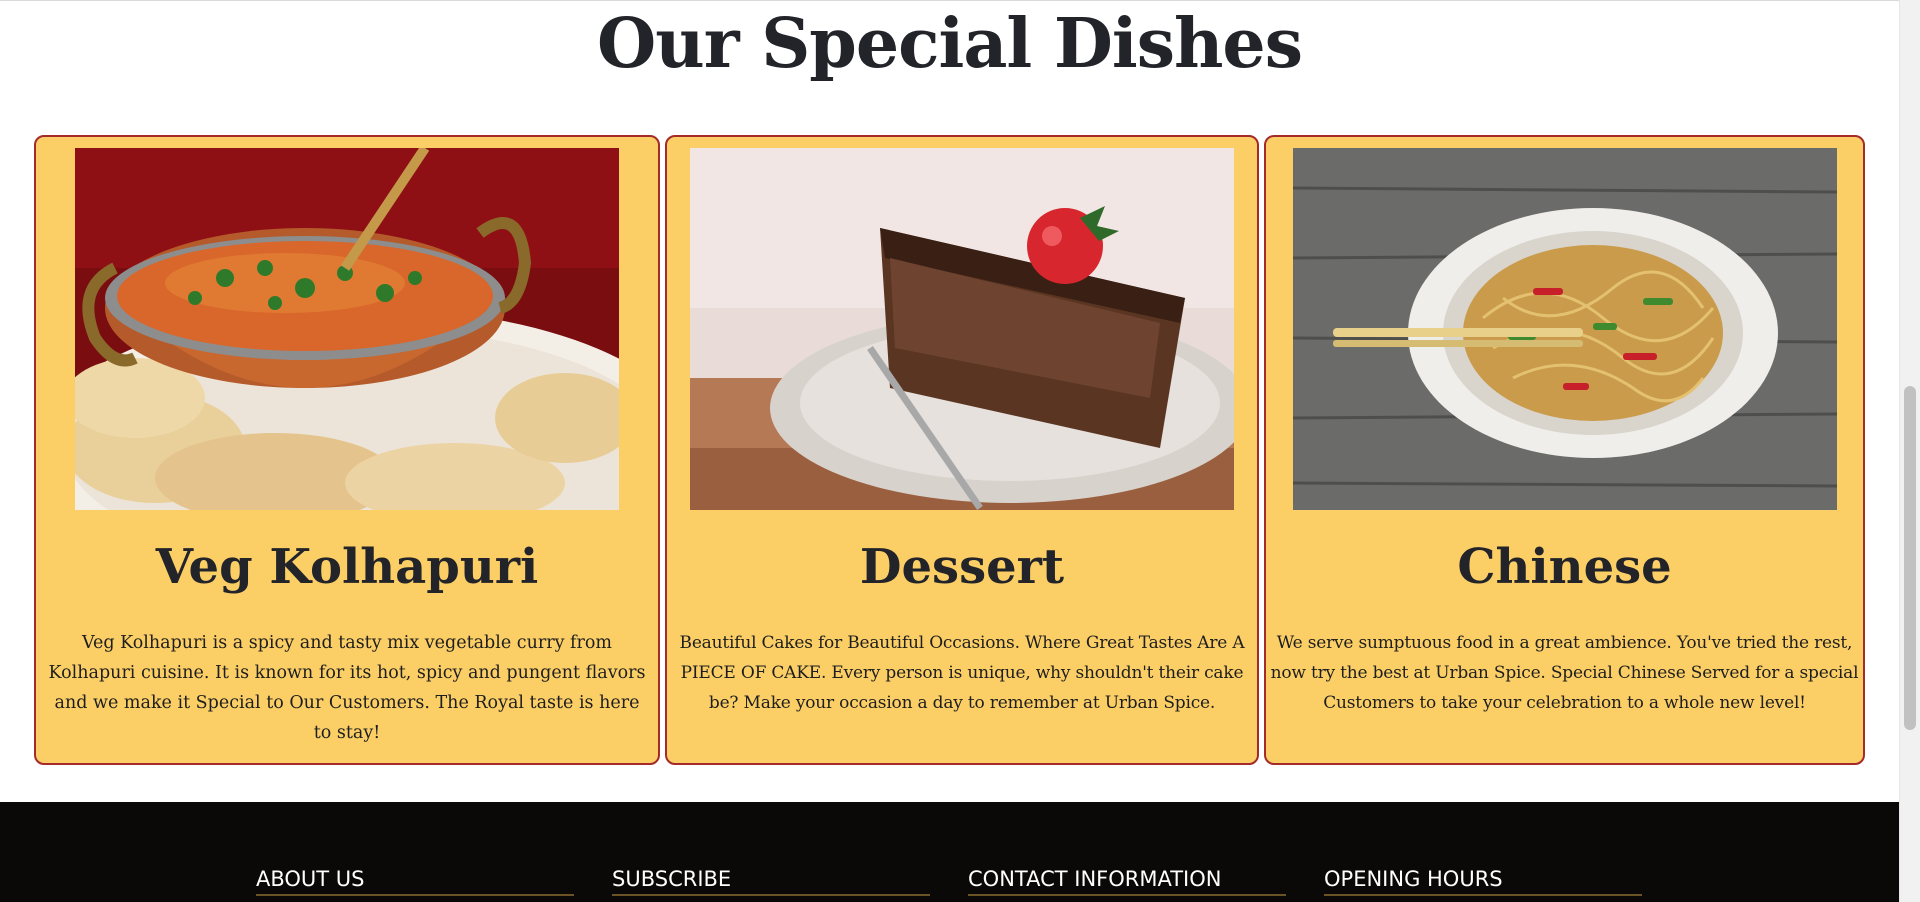 This screenshot has width=1920, height=902. What do you see at coordinates (415, 881) in the screenshot?
I see `footer-heading-about: ABOUT US` at bounding box center [415, 881].